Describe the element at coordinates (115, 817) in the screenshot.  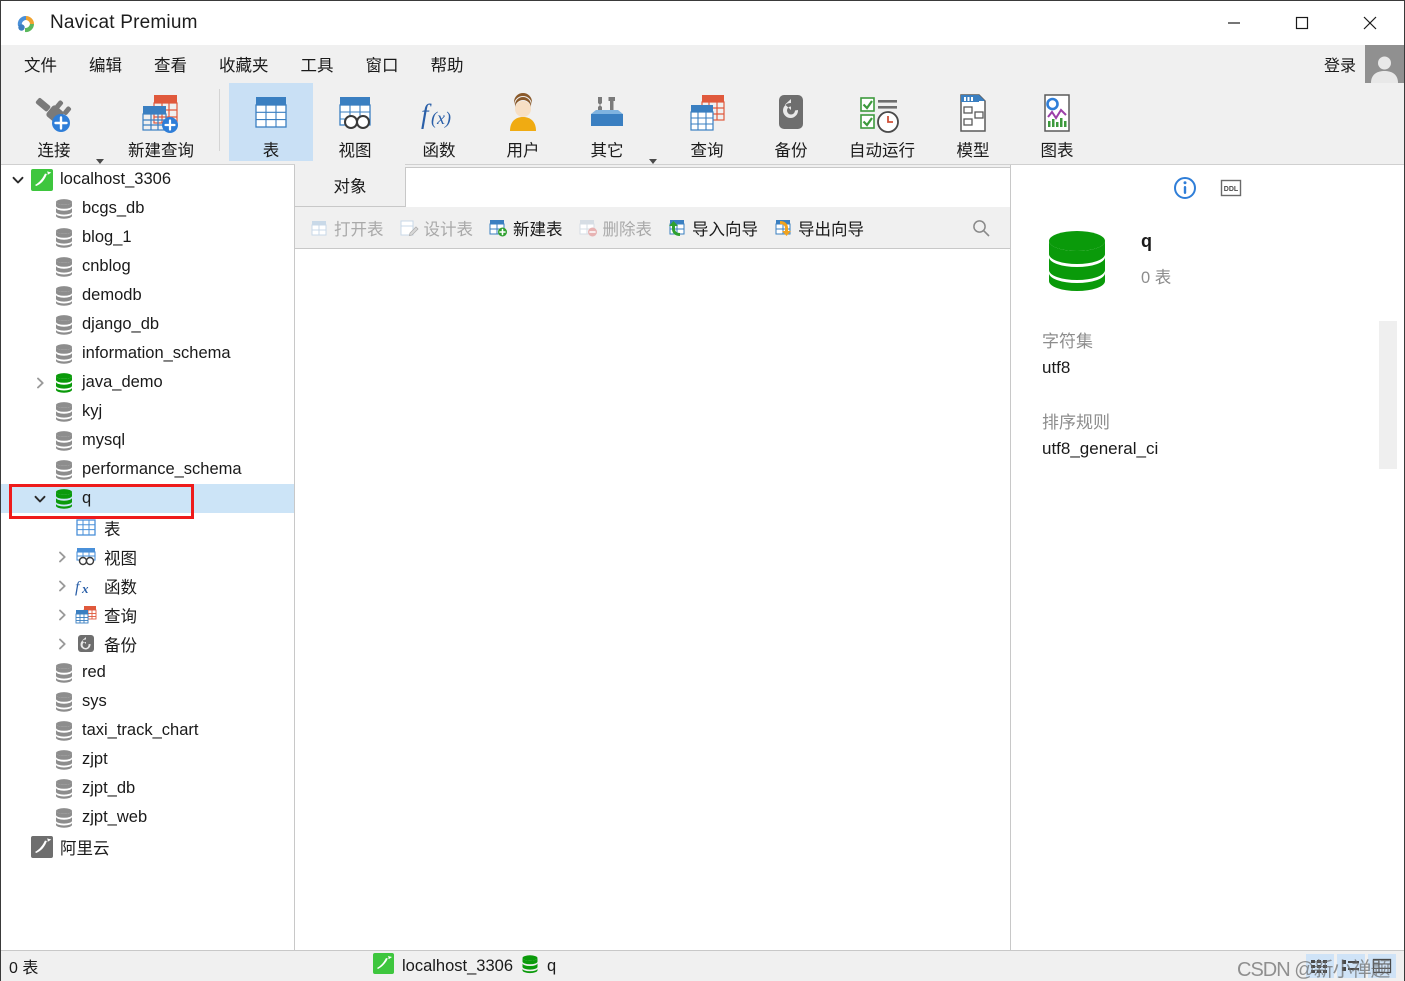
I see `tree-item-label: zjpt_web` at that location.